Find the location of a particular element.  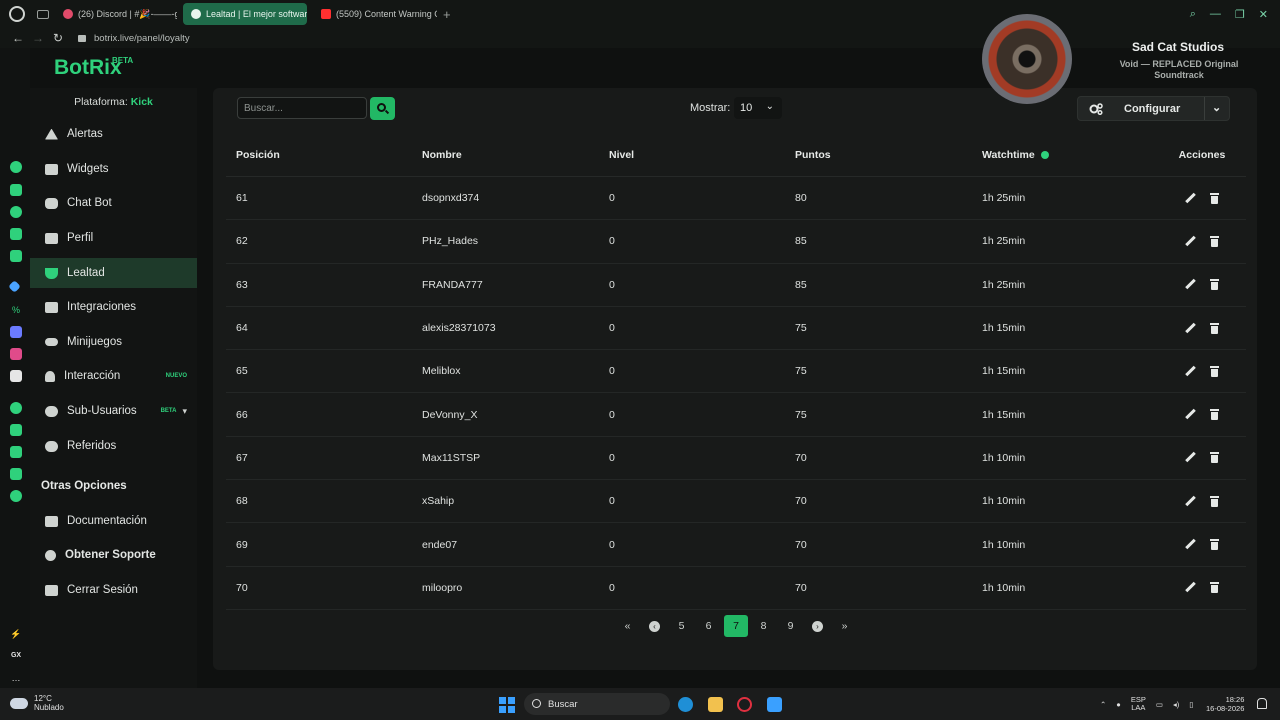

page-6-button: 6 is located at coordinates (708, 626).